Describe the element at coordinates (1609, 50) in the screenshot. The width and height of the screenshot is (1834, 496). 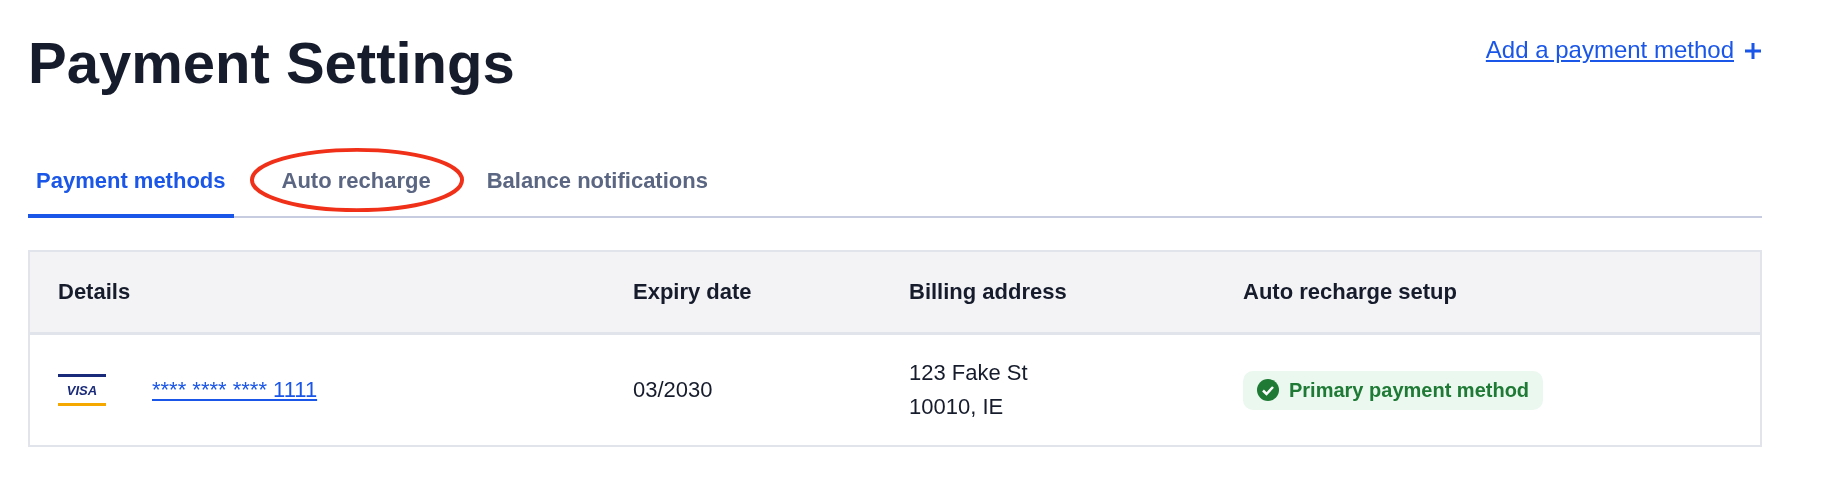
I see `add-payment-method-link: Add a payment method` at that location.